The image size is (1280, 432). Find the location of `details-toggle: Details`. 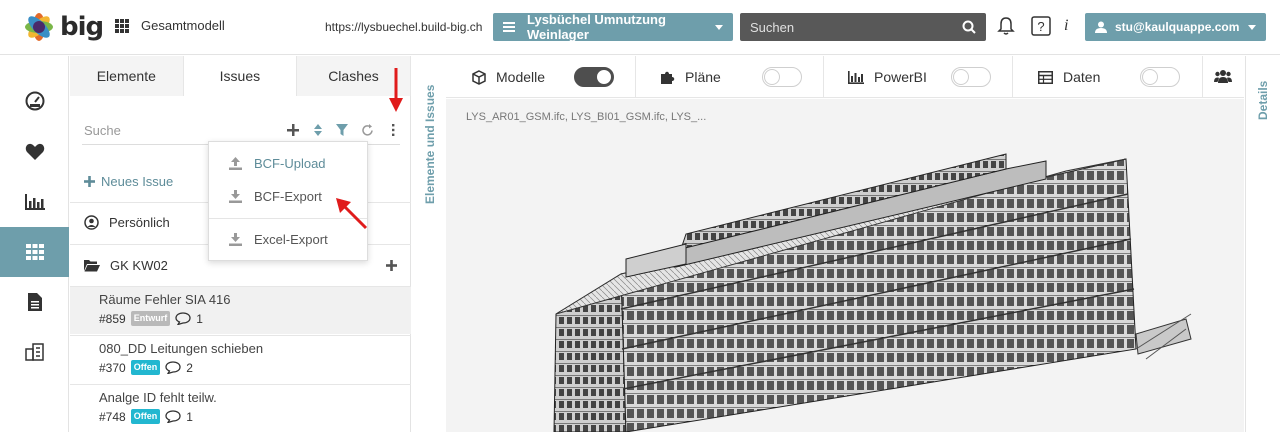

details-toggle: Details is located at coordinates (1262, 244).